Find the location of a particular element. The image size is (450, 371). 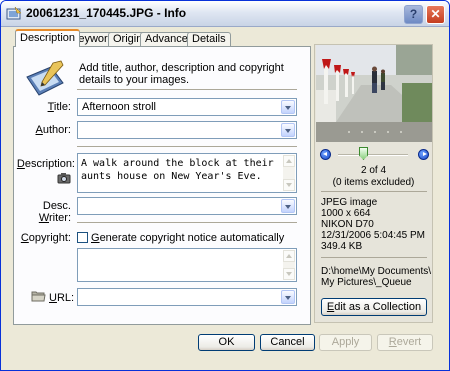

image-dimensions: 1000 x 664 is located at coordinates (346, 213).